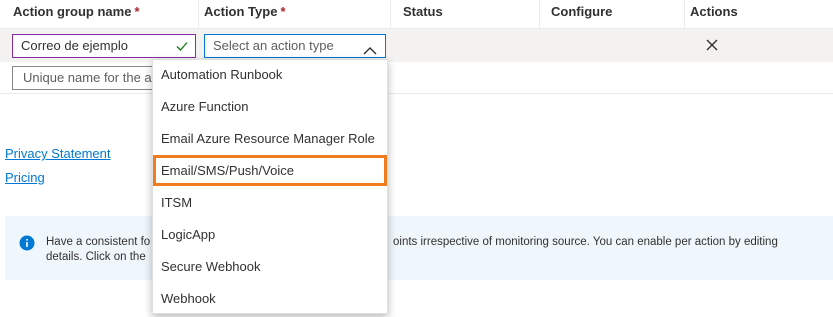 Image resolution: width=833 pixels, height=317 pixels. What do you see at coordinates (241, 11) in the screenshot?
I see `column-header-type-label: Action Type` at bounding box center [241, 11].